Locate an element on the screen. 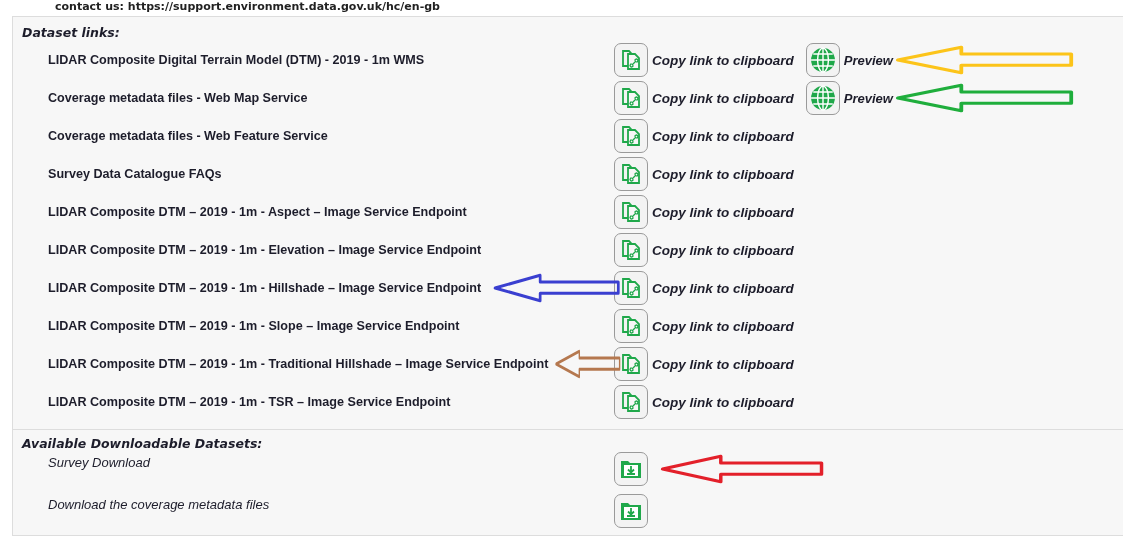  section-heading: Dataset links: is located at coordinates (71, 32).